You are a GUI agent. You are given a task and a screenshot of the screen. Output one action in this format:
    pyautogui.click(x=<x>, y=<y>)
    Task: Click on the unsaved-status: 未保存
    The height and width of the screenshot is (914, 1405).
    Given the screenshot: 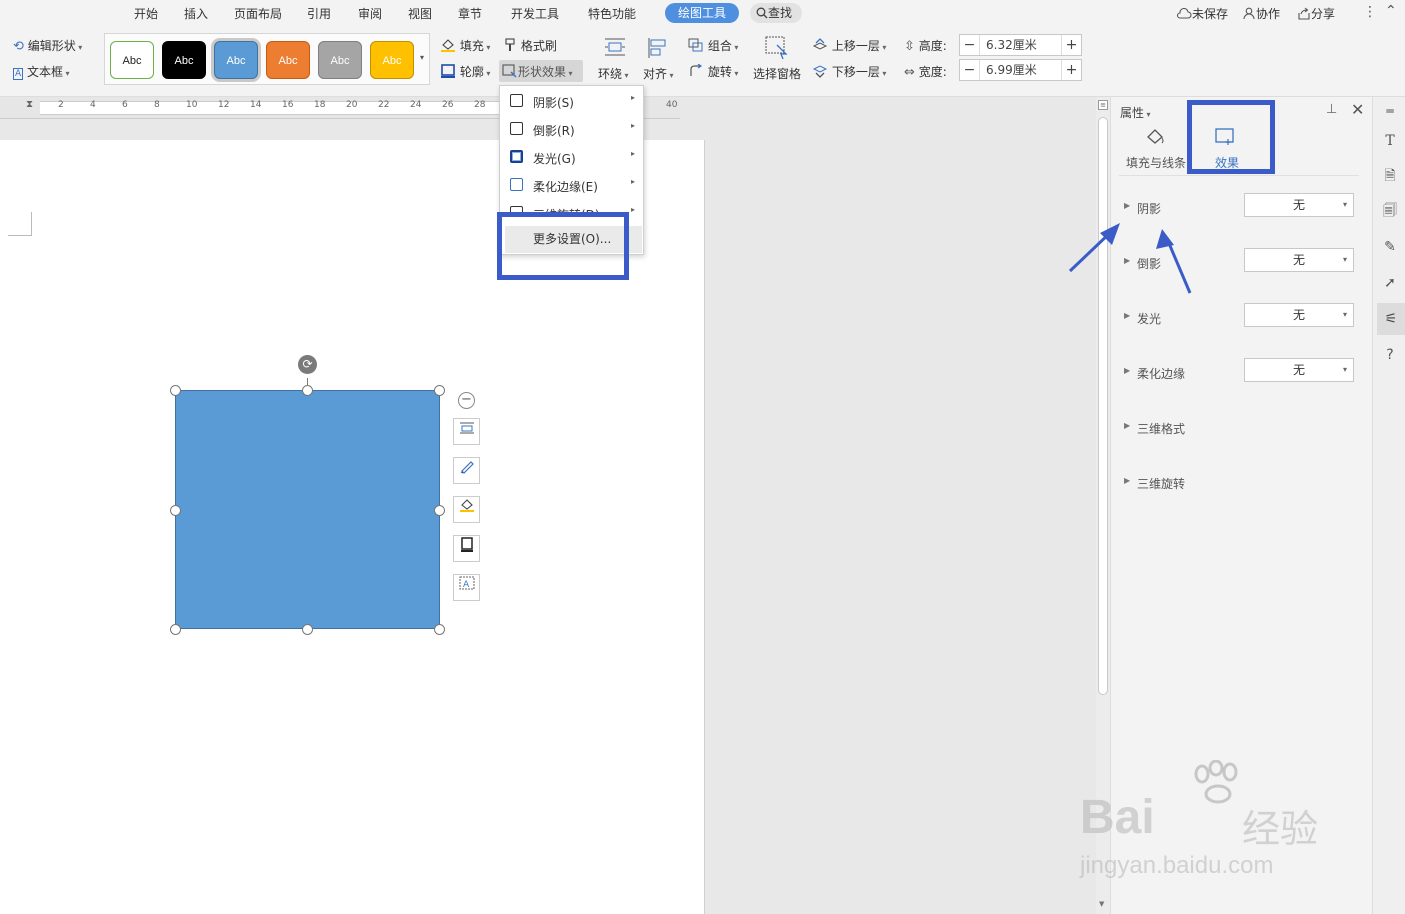 What is the action you would take?
    pyautogui.click(x=1202, y=13)
    